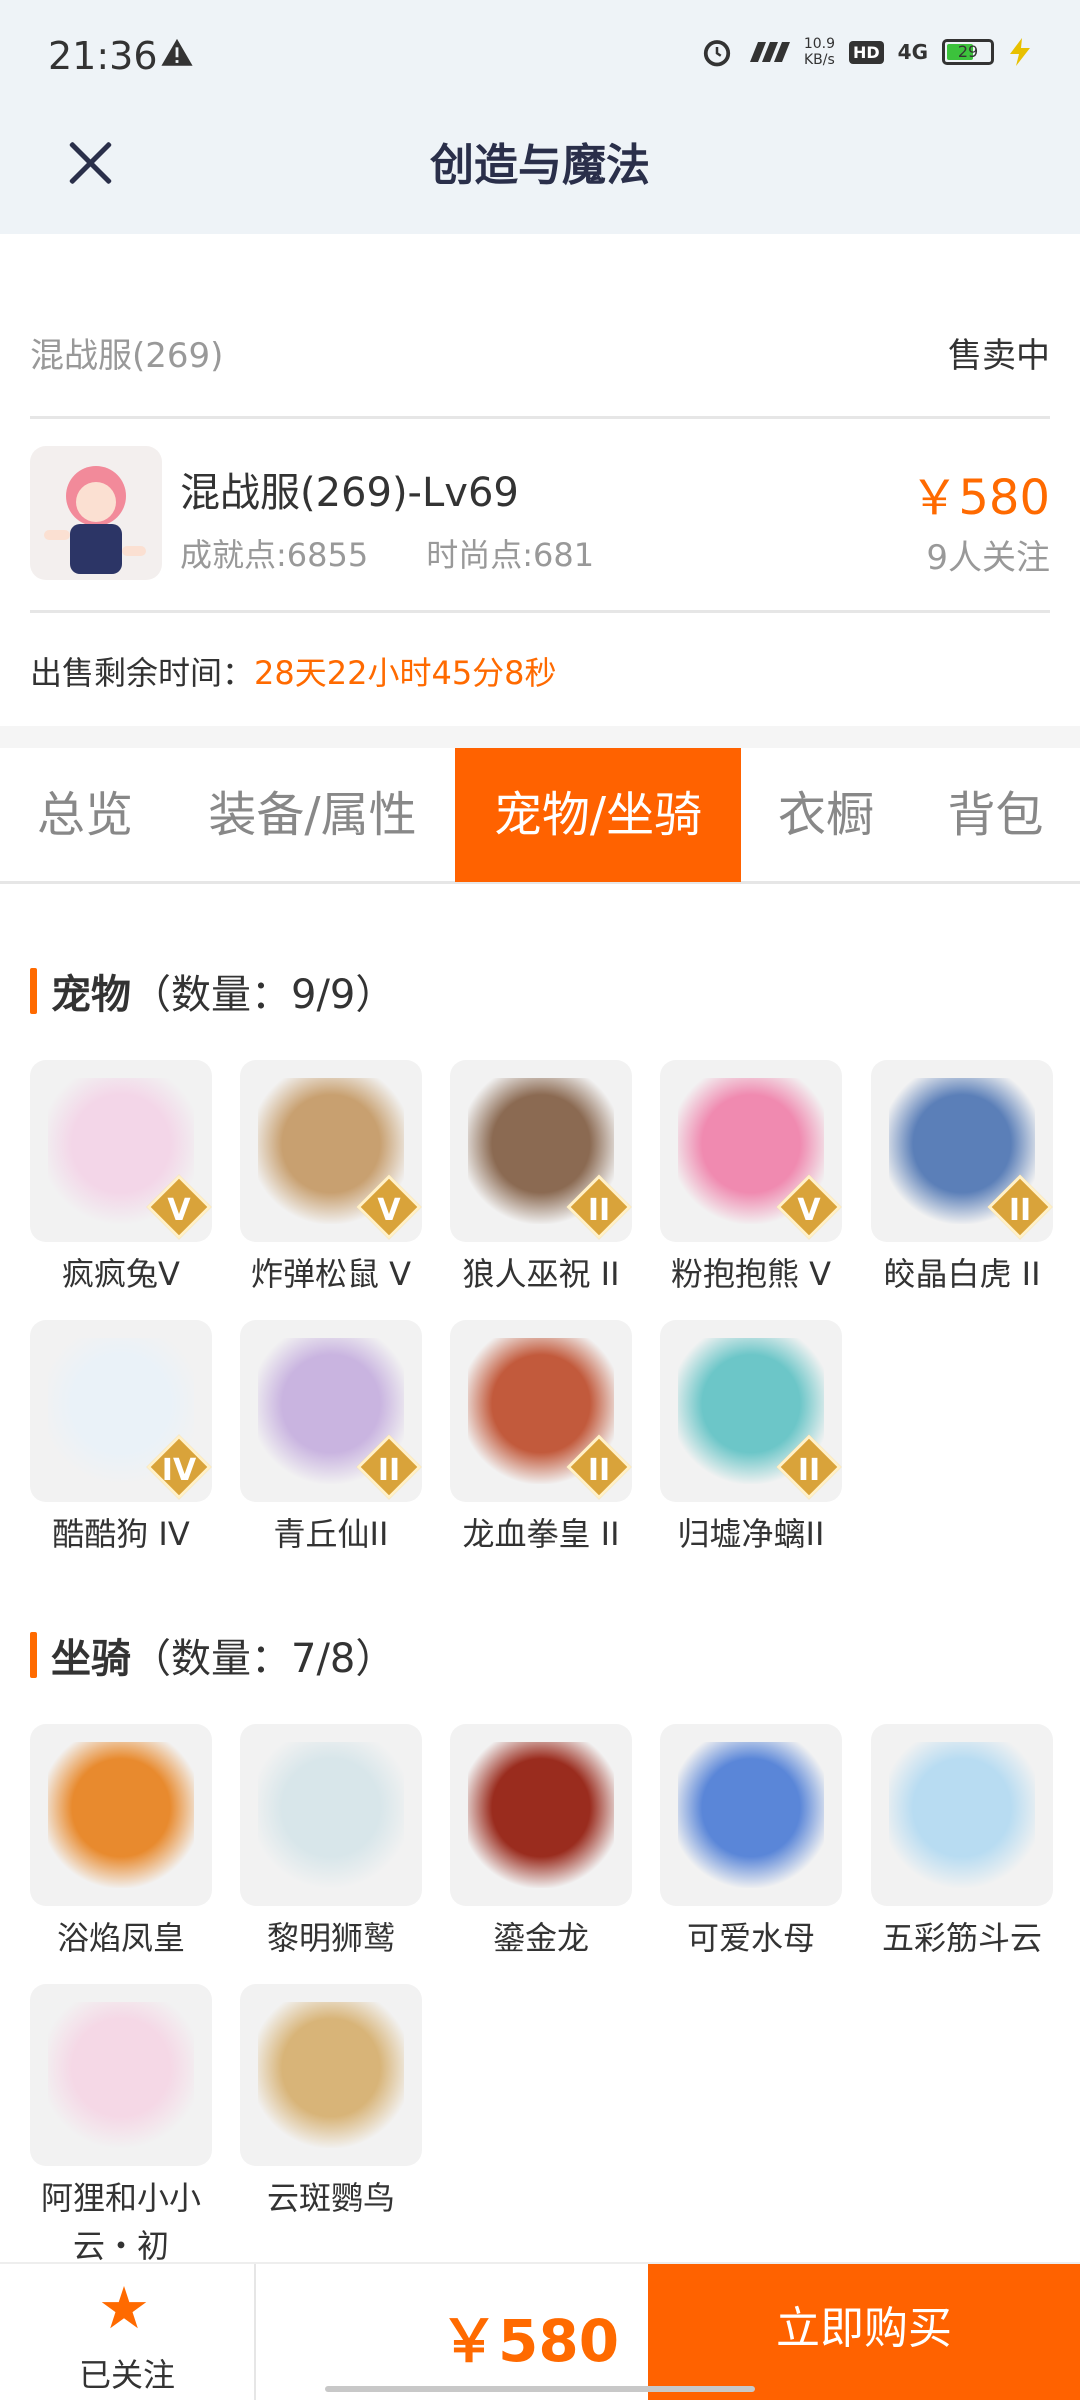 Image resolution: width=1080 pixels, height=2400 pixels. I want to click on alarm-icon, so click(716, 53).